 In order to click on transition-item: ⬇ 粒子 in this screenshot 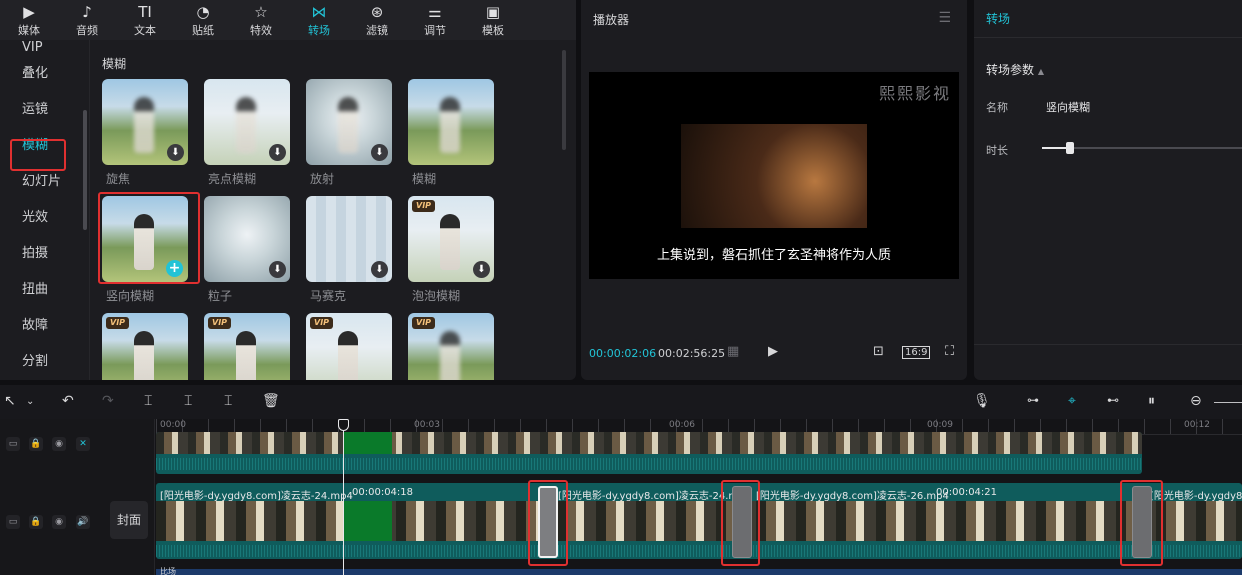, I will do `click(248, 250)`.